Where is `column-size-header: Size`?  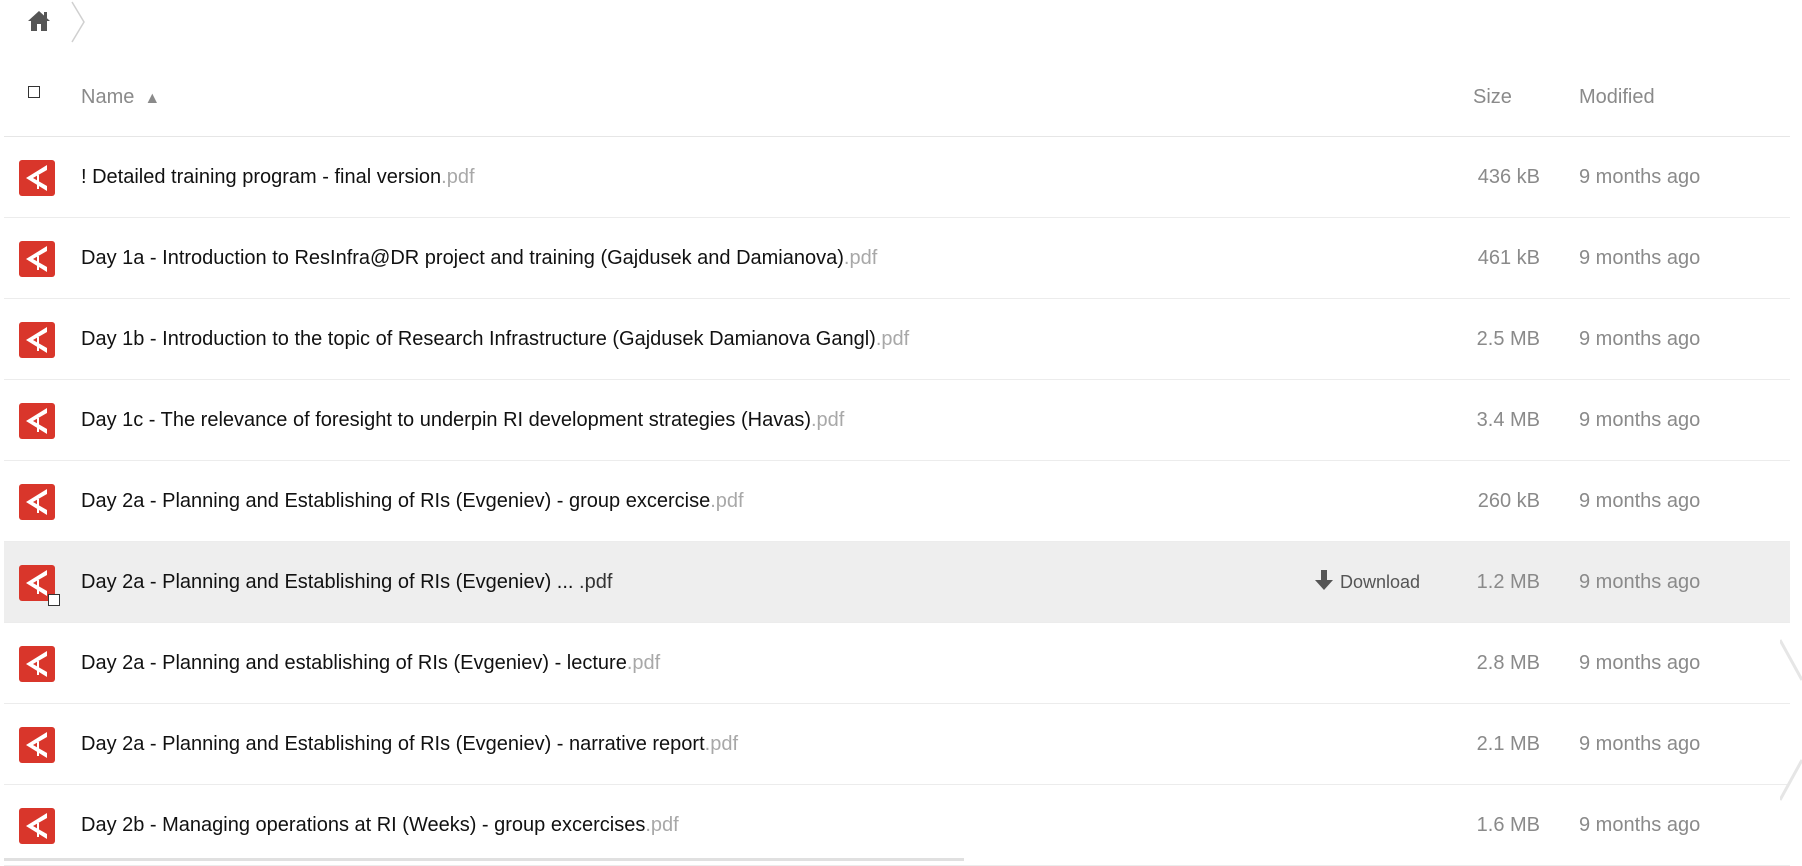 column-size-header: Size is located at coordinates (1492, 97).